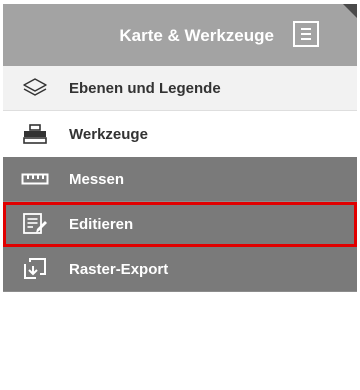 Image resolution: width=360 pixels, height=390 pixels. Describe the element at coordinates (97, 179) in the screenshot. I see `menu-item-label: Messen` at that location.